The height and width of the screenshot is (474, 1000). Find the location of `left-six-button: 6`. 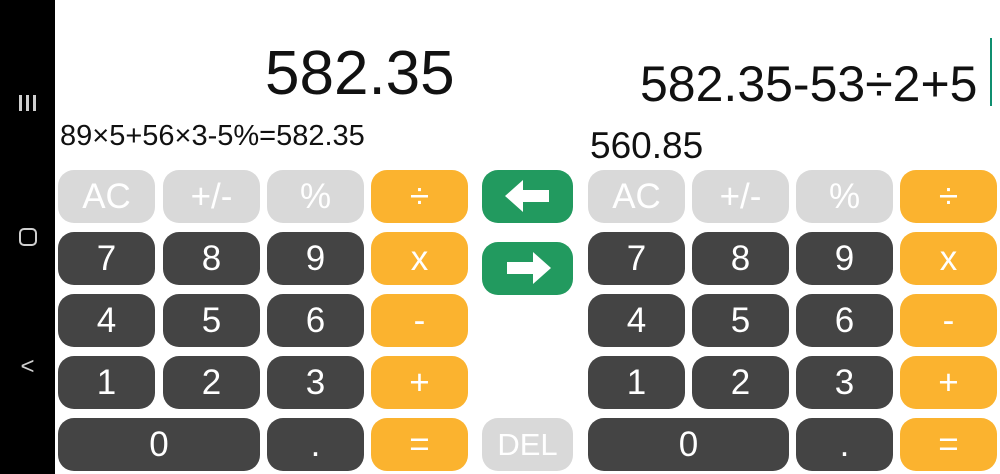

left-six-button: 6 is located at coordinates (315, 320).